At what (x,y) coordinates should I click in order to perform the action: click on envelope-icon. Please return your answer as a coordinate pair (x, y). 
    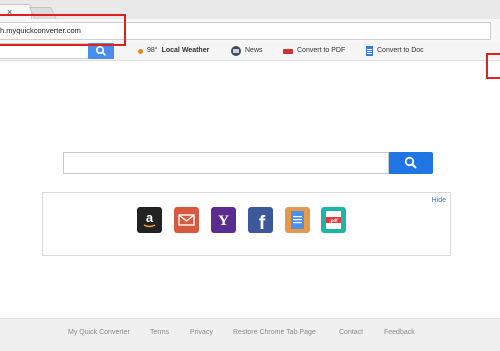
    Looking at the image, I should click on (186, 220).